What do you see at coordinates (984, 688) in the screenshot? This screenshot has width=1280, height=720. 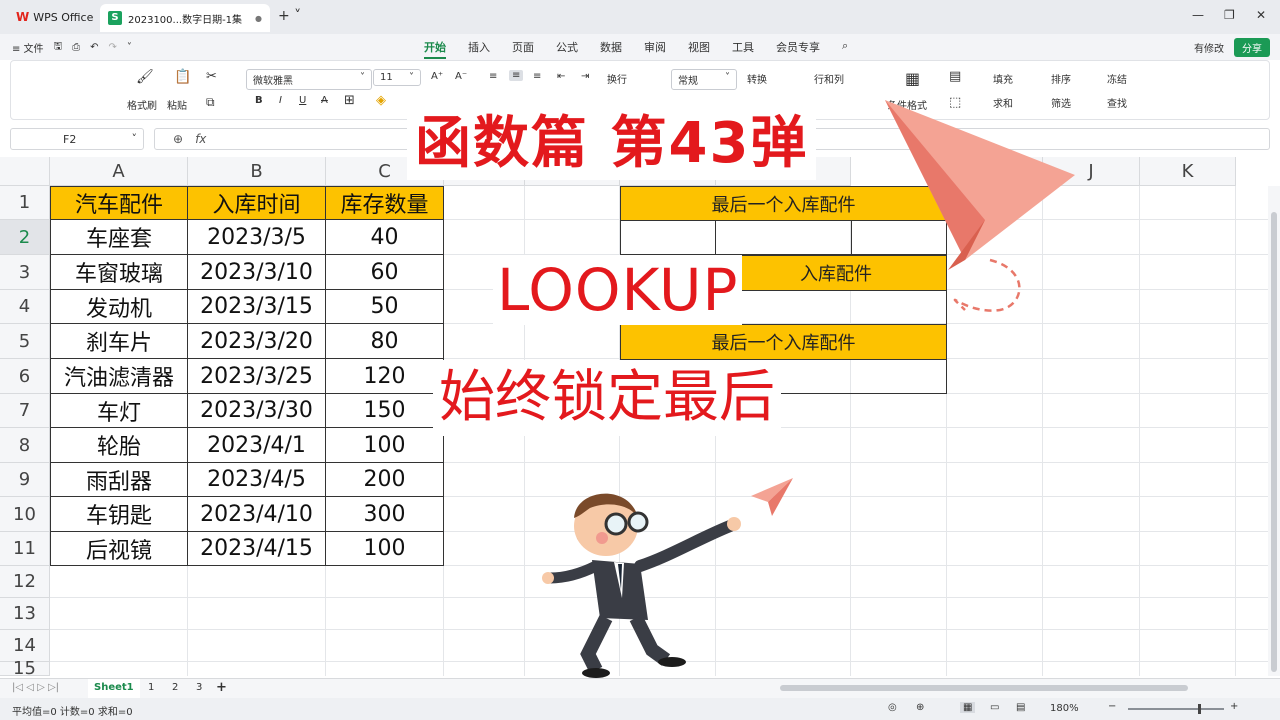 I see `horizontal-scrollbar` at bounding box center [984, 688].